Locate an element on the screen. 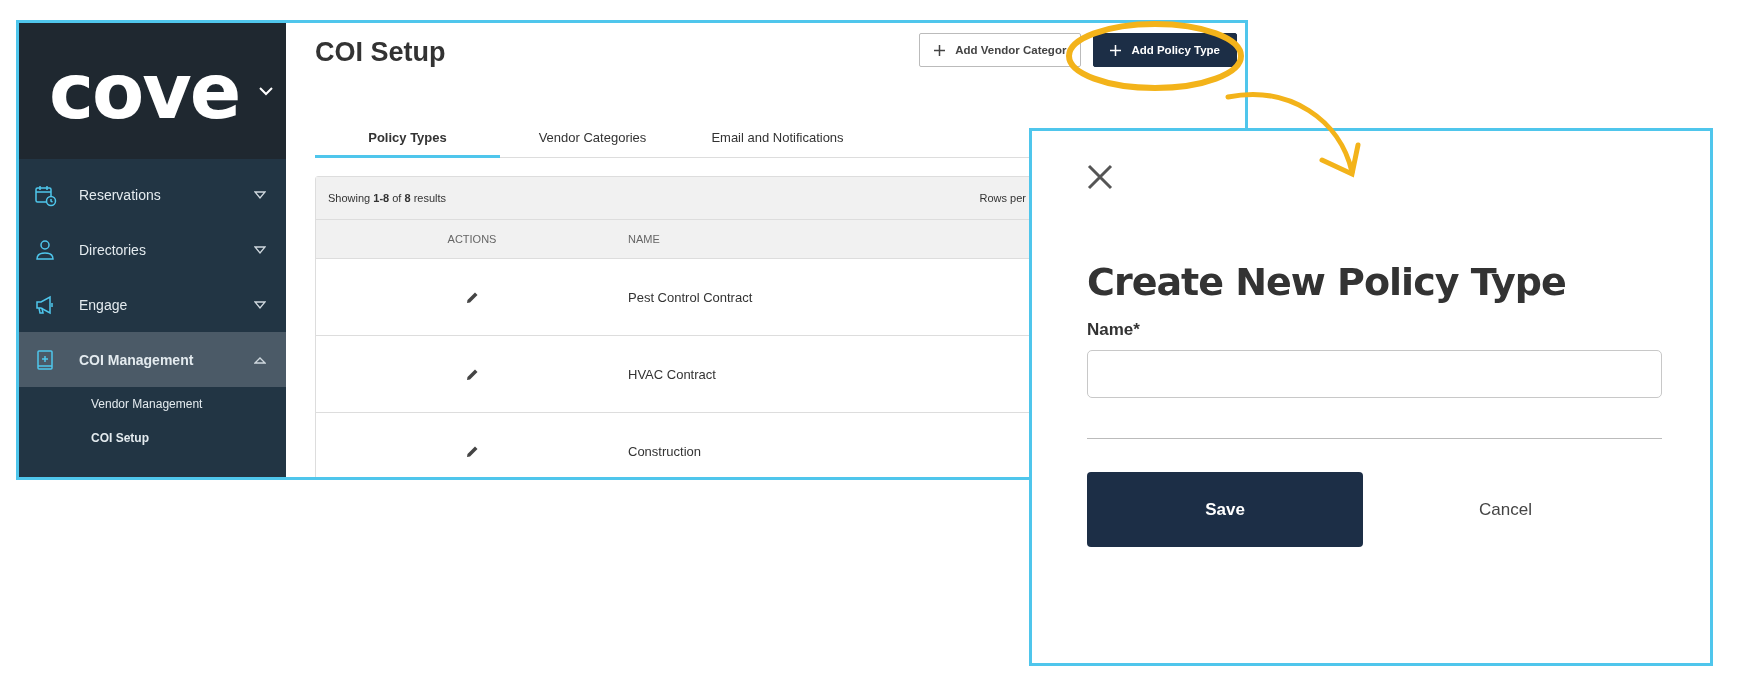 Image resolution: width=1741 pixels, height=686 pixels. table-cell-text: HVAC Contract is located at coordinates (672, 374).